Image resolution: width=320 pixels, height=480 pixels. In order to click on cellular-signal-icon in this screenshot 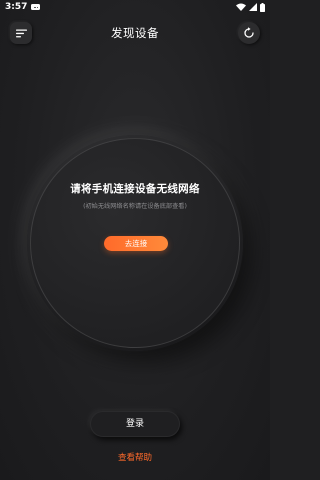, I will do `click(253, 7)`.